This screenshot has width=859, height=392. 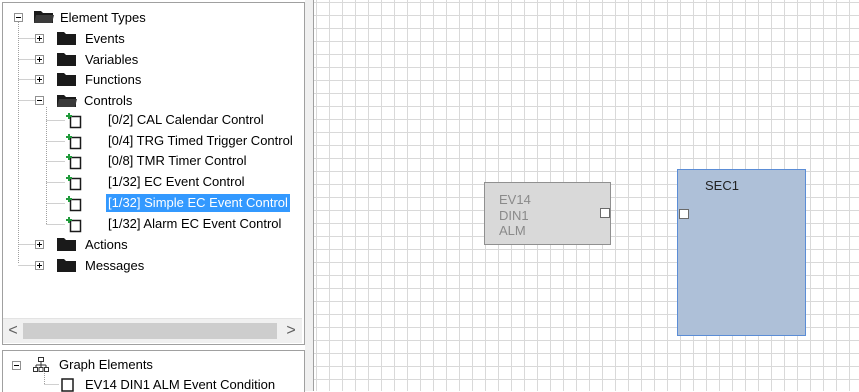 What do you see at coordinates (547, 213) in the screenshot?
I see `event-condition-node: EV14 DIN1 ALM` at bounding box center [547, 213].